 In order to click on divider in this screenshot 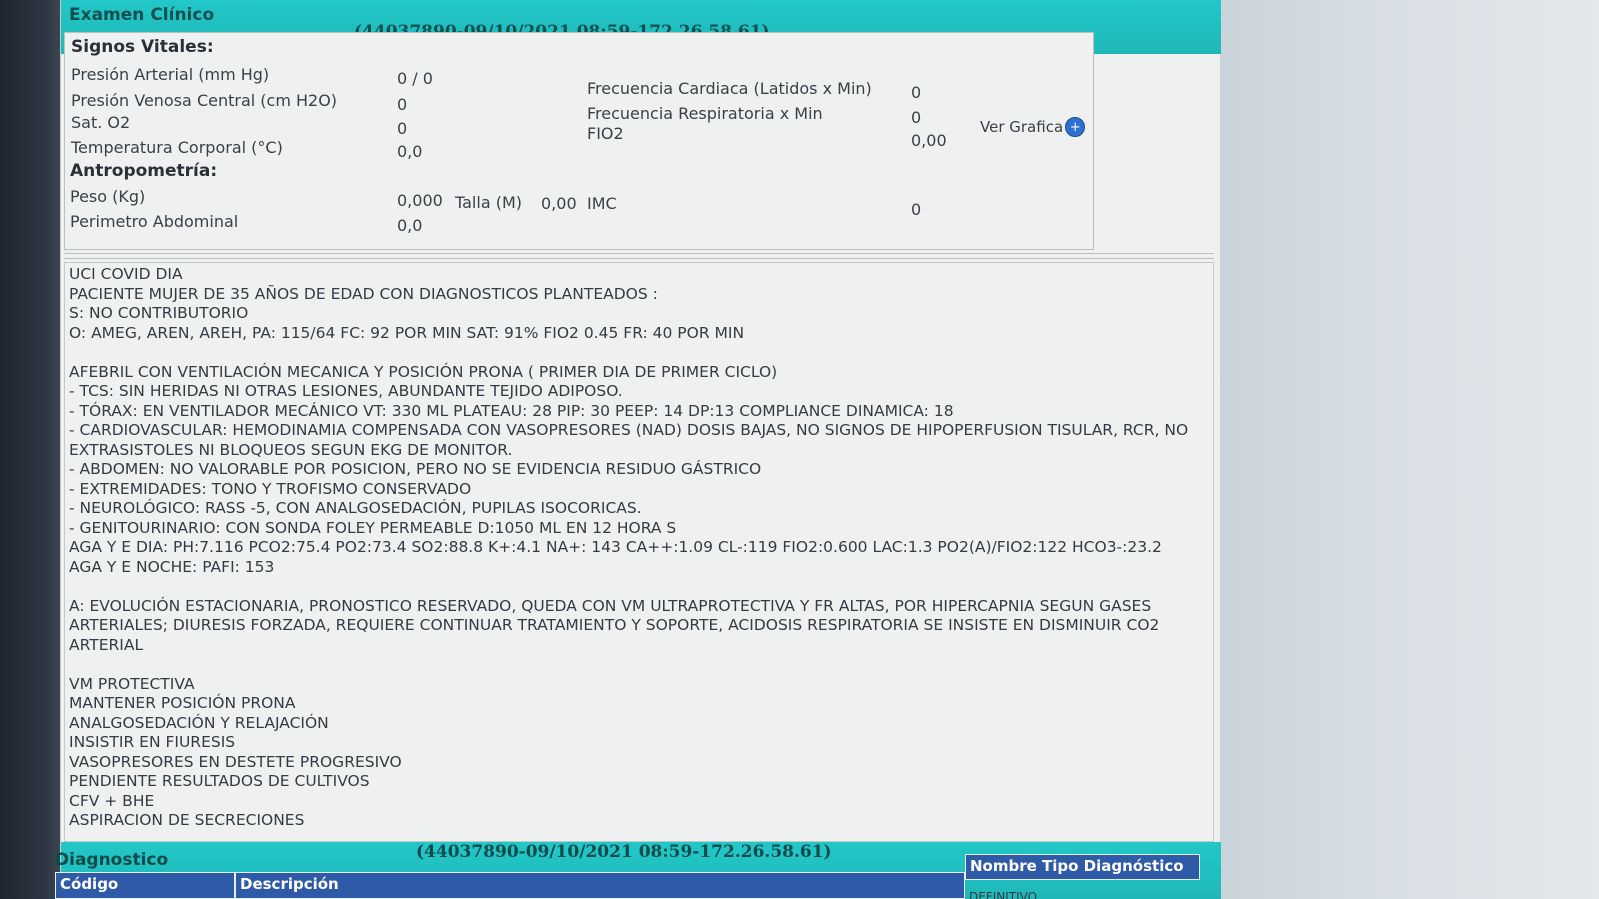, I will do `click(639, 256)`.